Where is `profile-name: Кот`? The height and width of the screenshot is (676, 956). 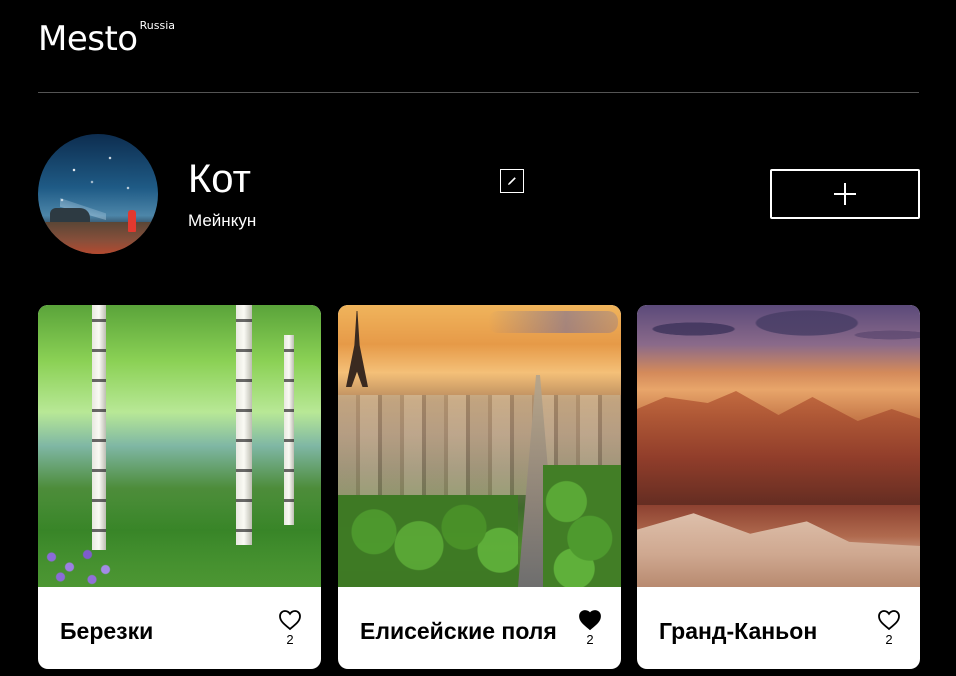
profile-name: Кот is located at coordinates (219, 179).